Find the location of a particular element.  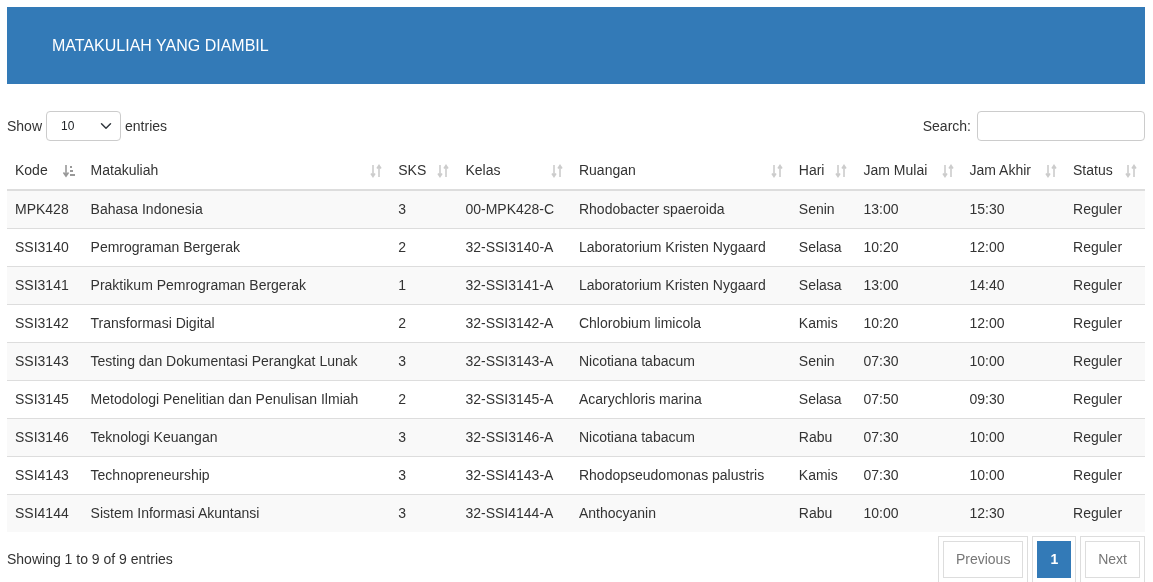

search-label: Search: is located at coordinates (946, 126).